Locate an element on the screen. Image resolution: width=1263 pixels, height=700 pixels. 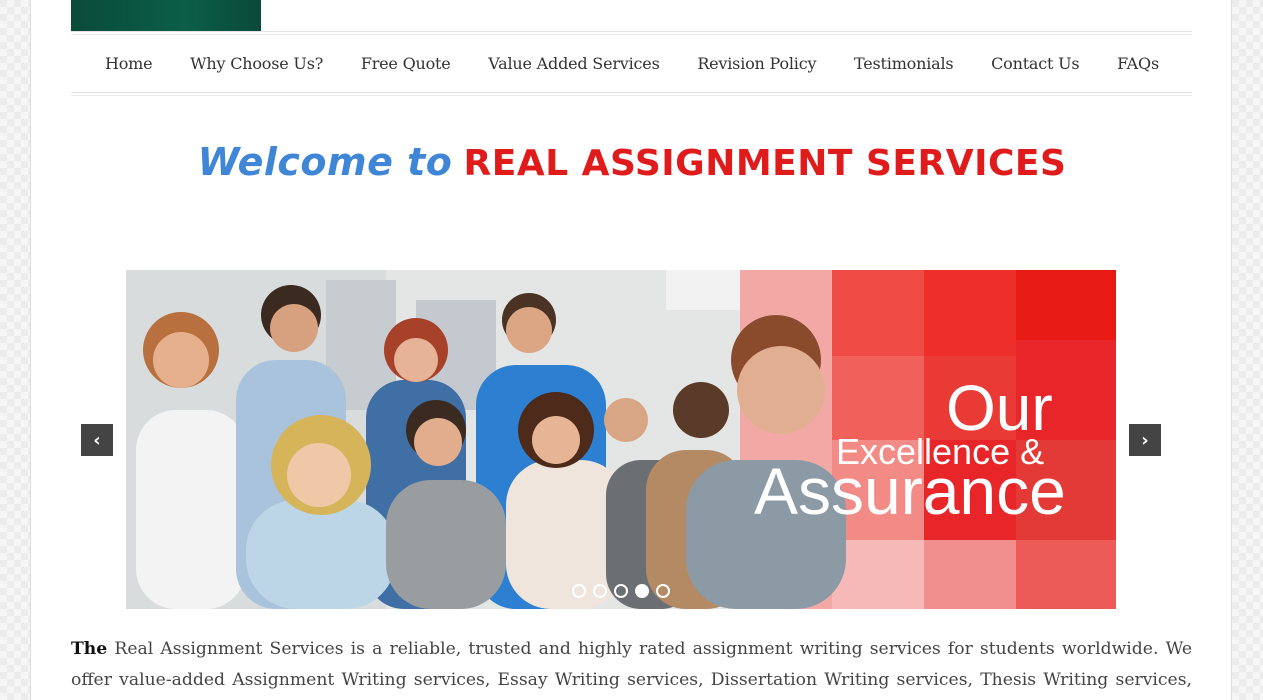
nav-item-faqs: FAQs is located at coordinates (1138, 63).